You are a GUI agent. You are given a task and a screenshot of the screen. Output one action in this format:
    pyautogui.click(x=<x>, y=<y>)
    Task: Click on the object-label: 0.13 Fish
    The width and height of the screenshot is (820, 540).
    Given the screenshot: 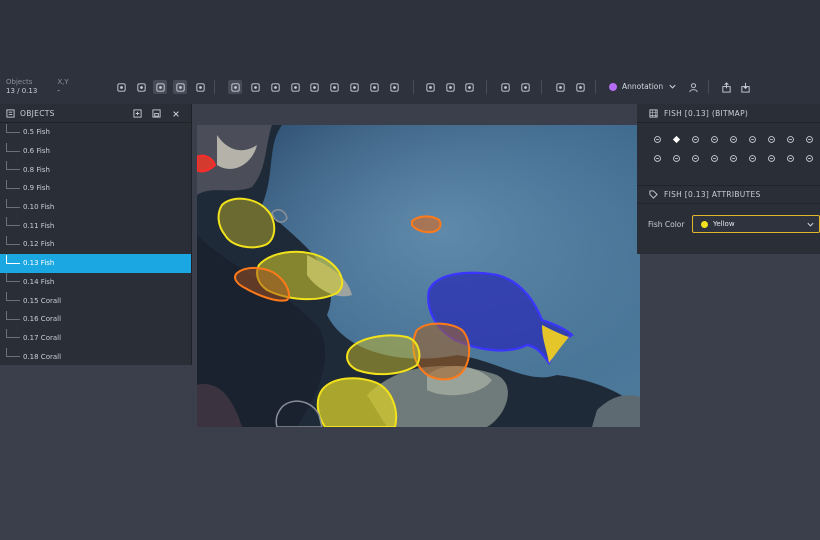 What is the action you would take?
    pyautogui.click(x=39, y=263)
    